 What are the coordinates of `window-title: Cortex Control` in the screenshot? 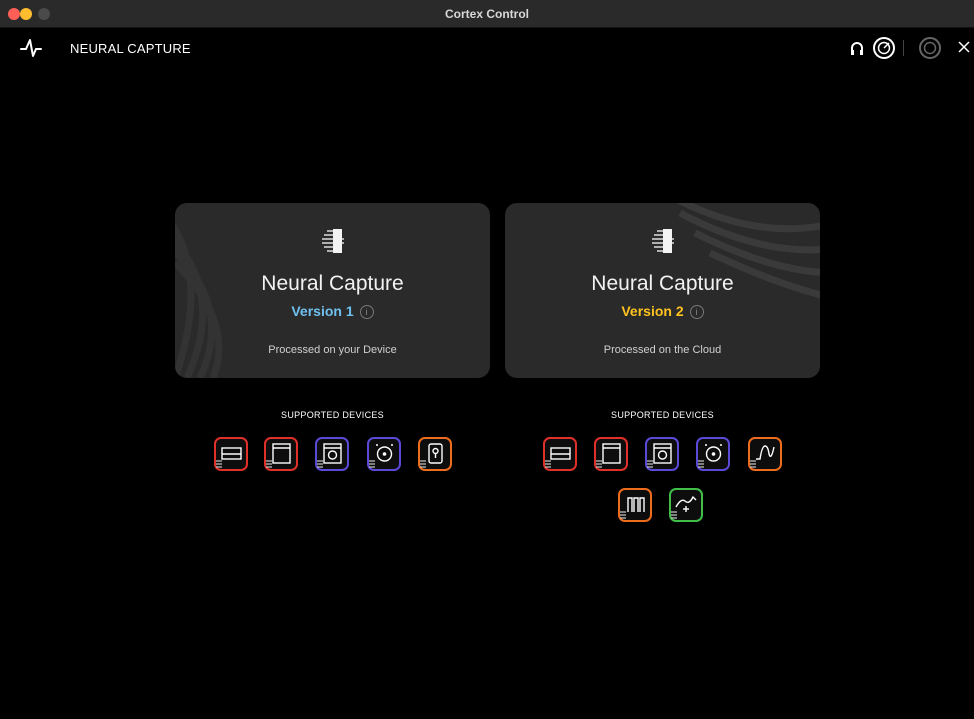 It's located at (487, 14).